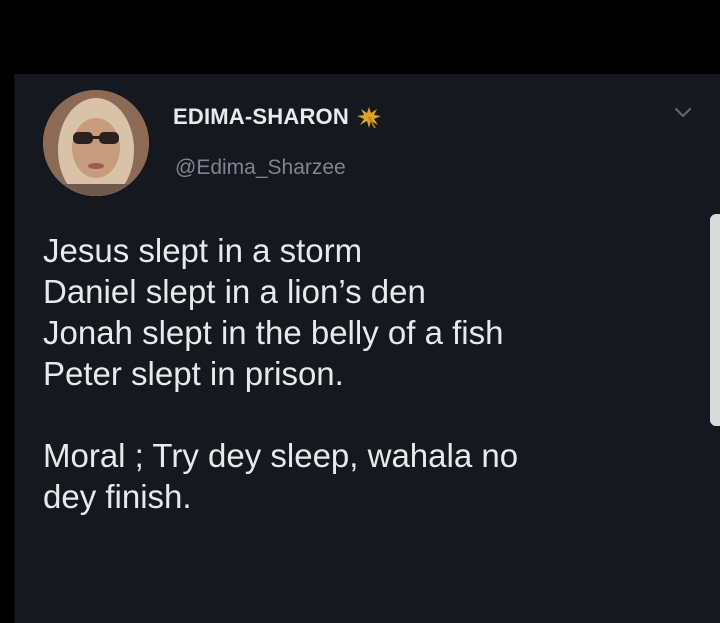 Image resolution: width=720 pixels, height=623 pixels. What do you see at coordinates (260, 168) in the screenshot?
I see `handle: @Edima_Sharzee` at bounding box center [260, 168].